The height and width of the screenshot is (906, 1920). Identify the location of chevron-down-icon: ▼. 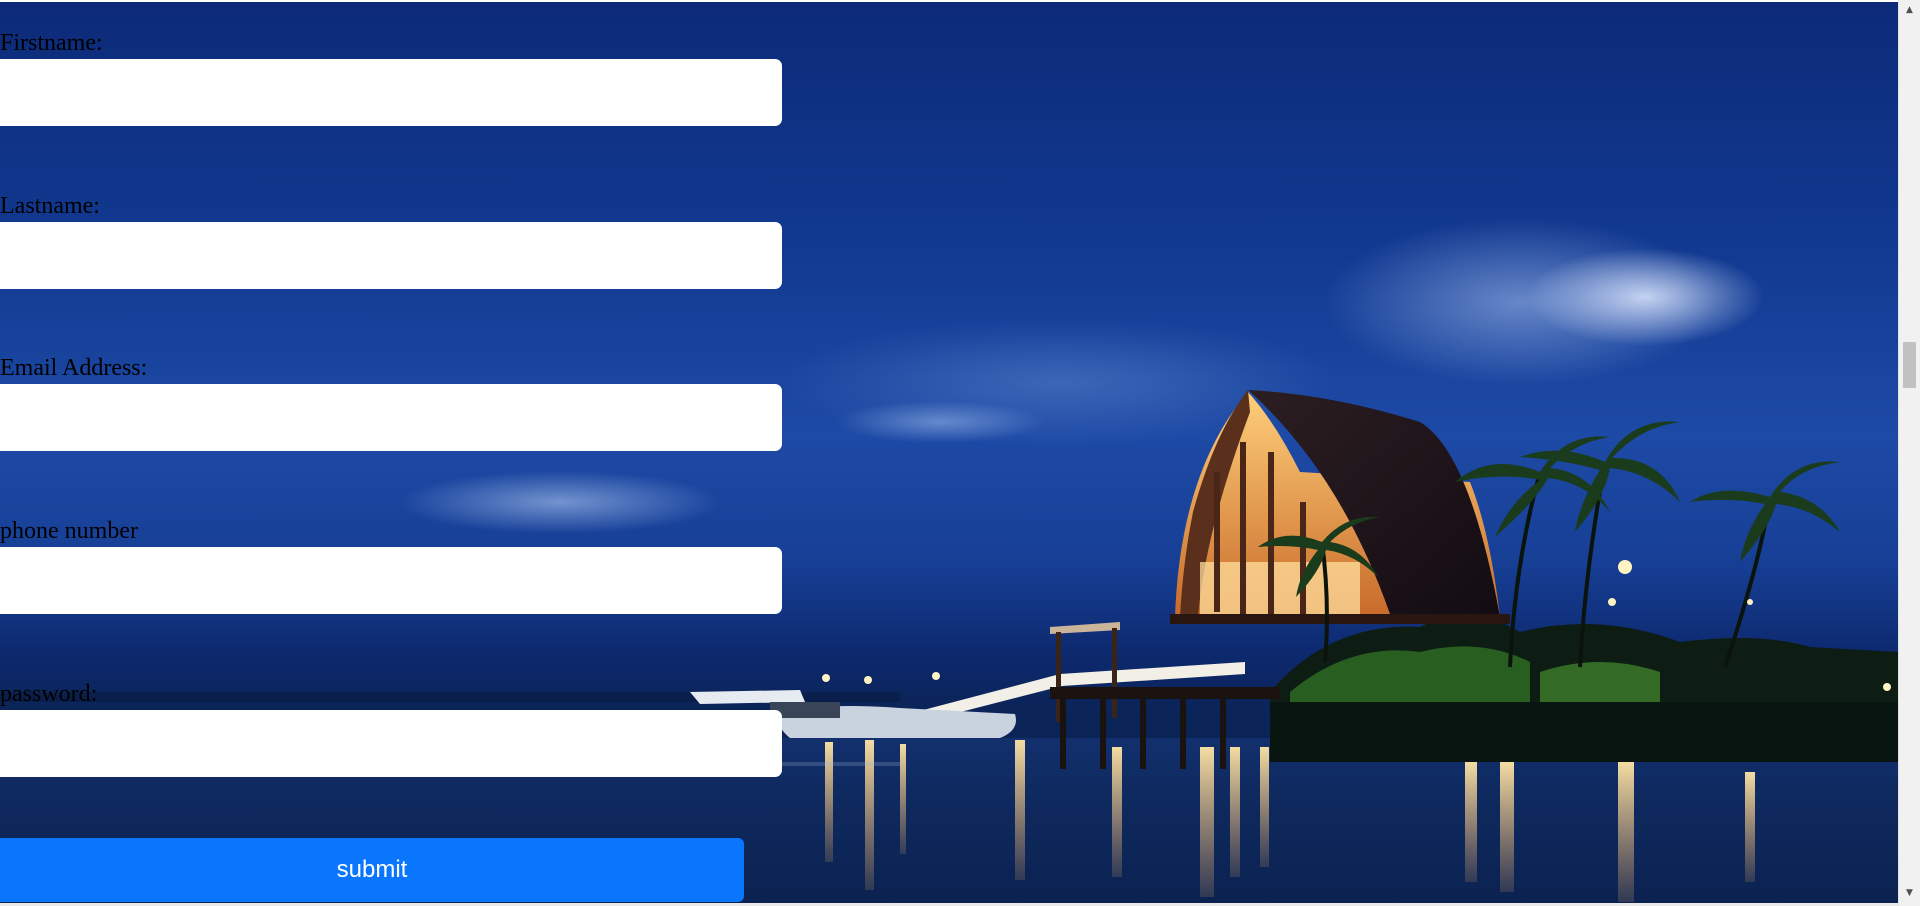
(1909, 893).